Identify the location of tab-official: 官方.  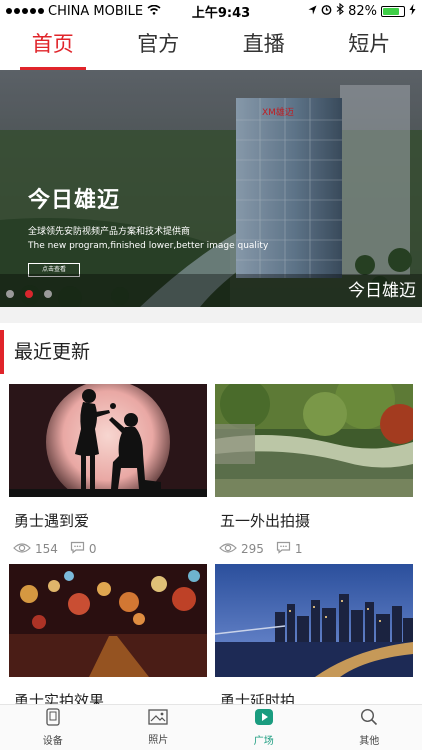
(159, 46).